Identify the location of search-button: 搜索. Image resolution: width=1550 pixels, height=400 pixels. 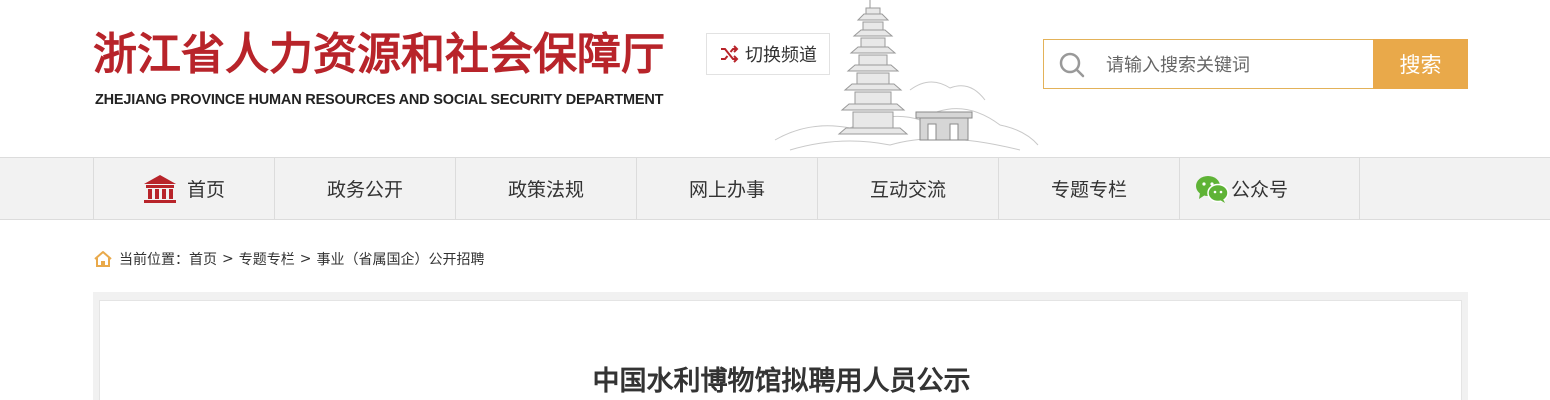
(1420, 64).